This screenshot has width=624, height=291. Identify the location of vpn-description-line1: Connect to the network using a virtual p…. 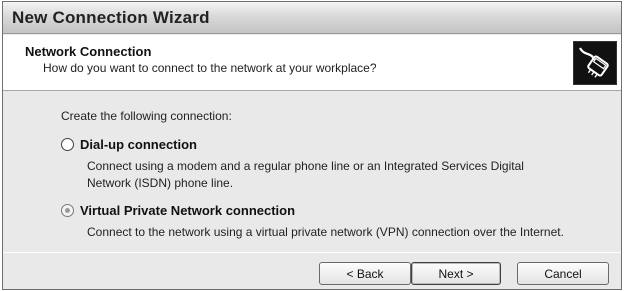
(325, 232).